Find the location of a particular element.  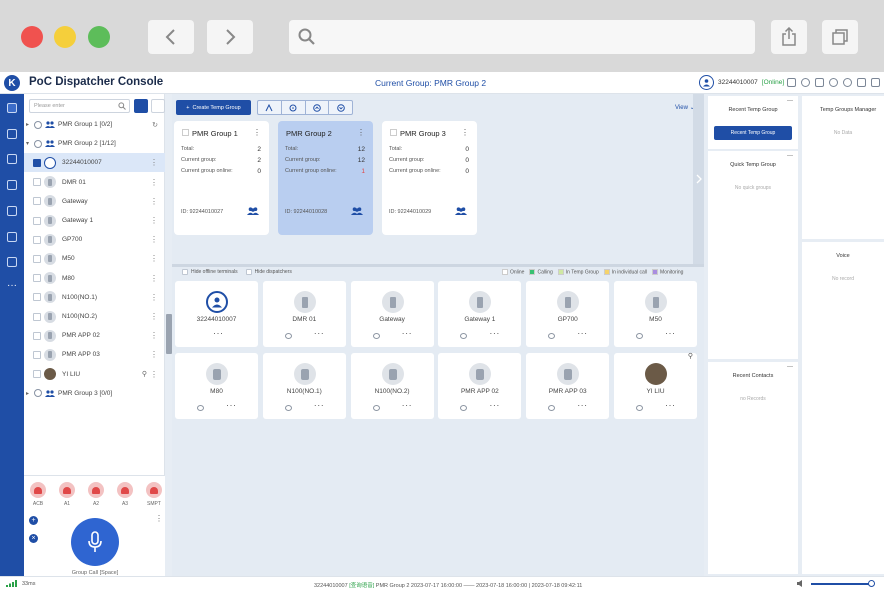

group-scroll-right is located at coordinates (698, 179).